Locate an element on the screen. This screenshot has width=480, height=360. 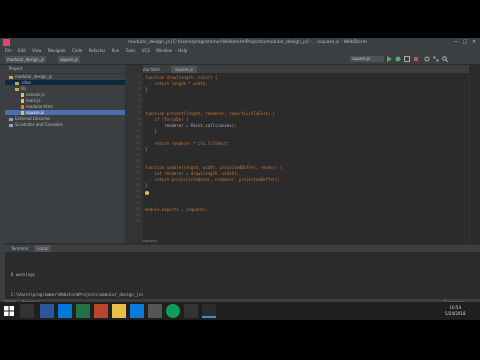
project-panel-title: Project is located at coordinates (65, 69).